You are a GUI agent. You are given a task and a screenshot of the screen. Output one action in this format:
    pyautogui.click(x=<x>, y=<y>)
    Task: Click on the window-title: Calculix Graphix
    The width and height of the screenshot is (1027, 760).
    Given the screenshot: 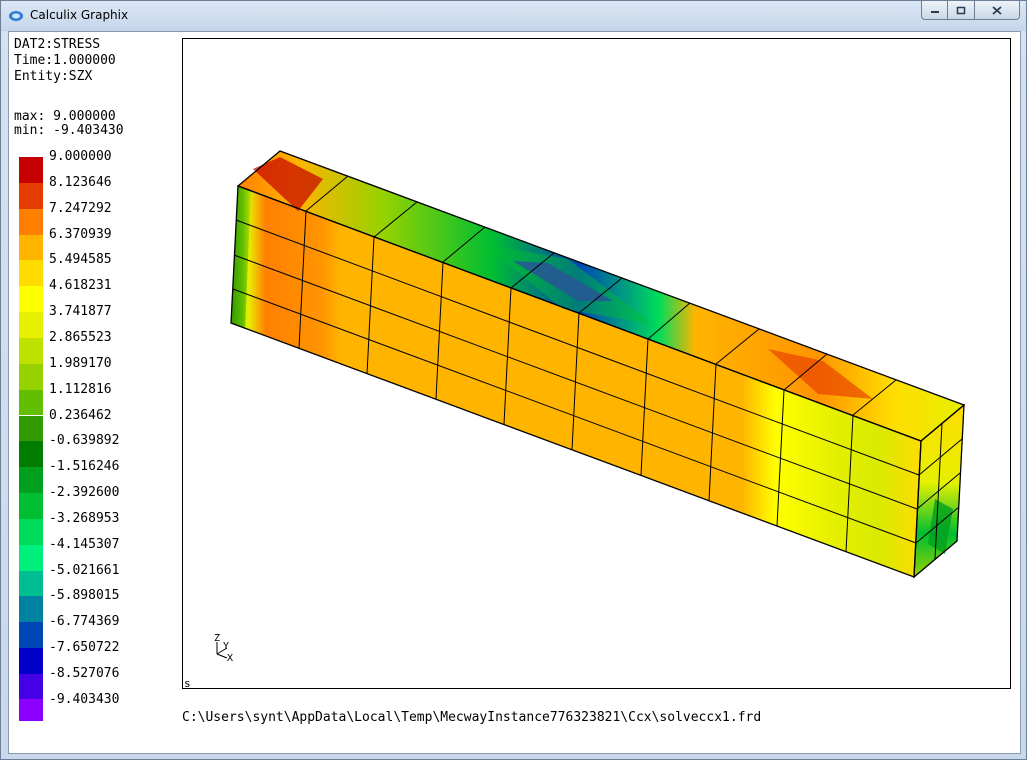 What is the action you would take?
    pyautogui.click(x=79, y=15)
    